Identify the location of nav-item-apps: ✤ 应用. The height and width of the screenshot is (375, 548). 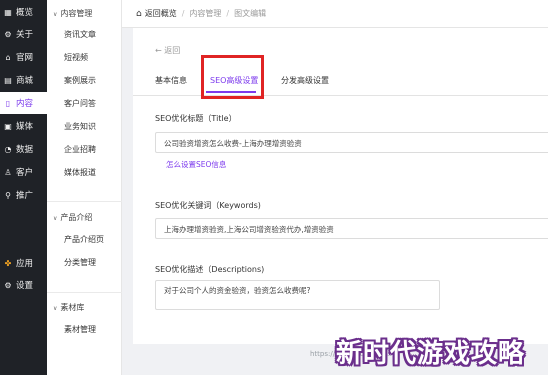
(23, 263).